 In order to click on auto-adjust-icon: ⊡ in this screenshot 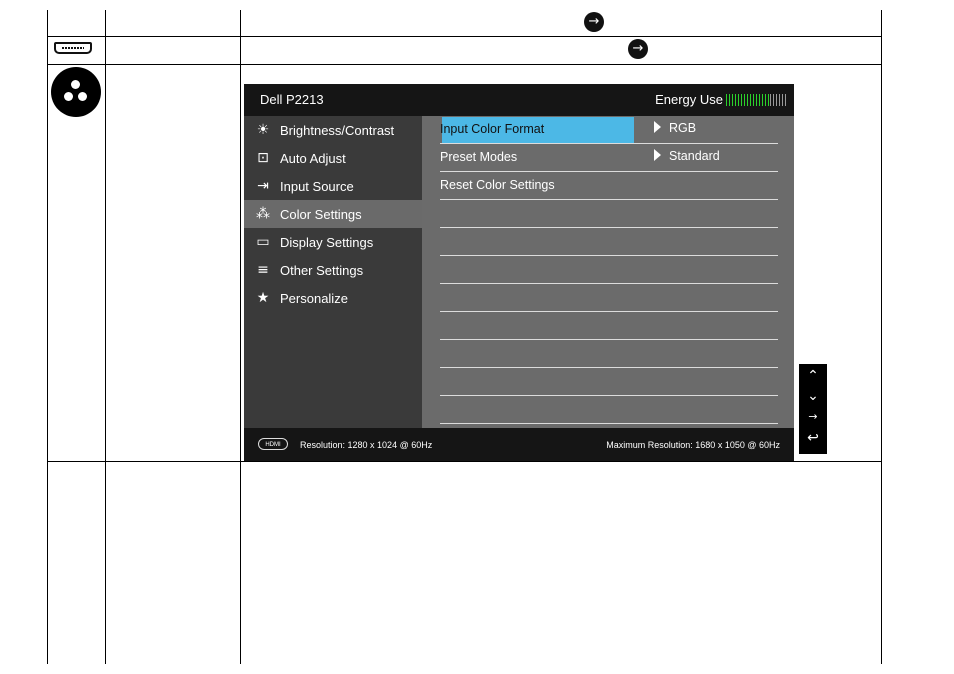, I will do `click(263, 158)`.